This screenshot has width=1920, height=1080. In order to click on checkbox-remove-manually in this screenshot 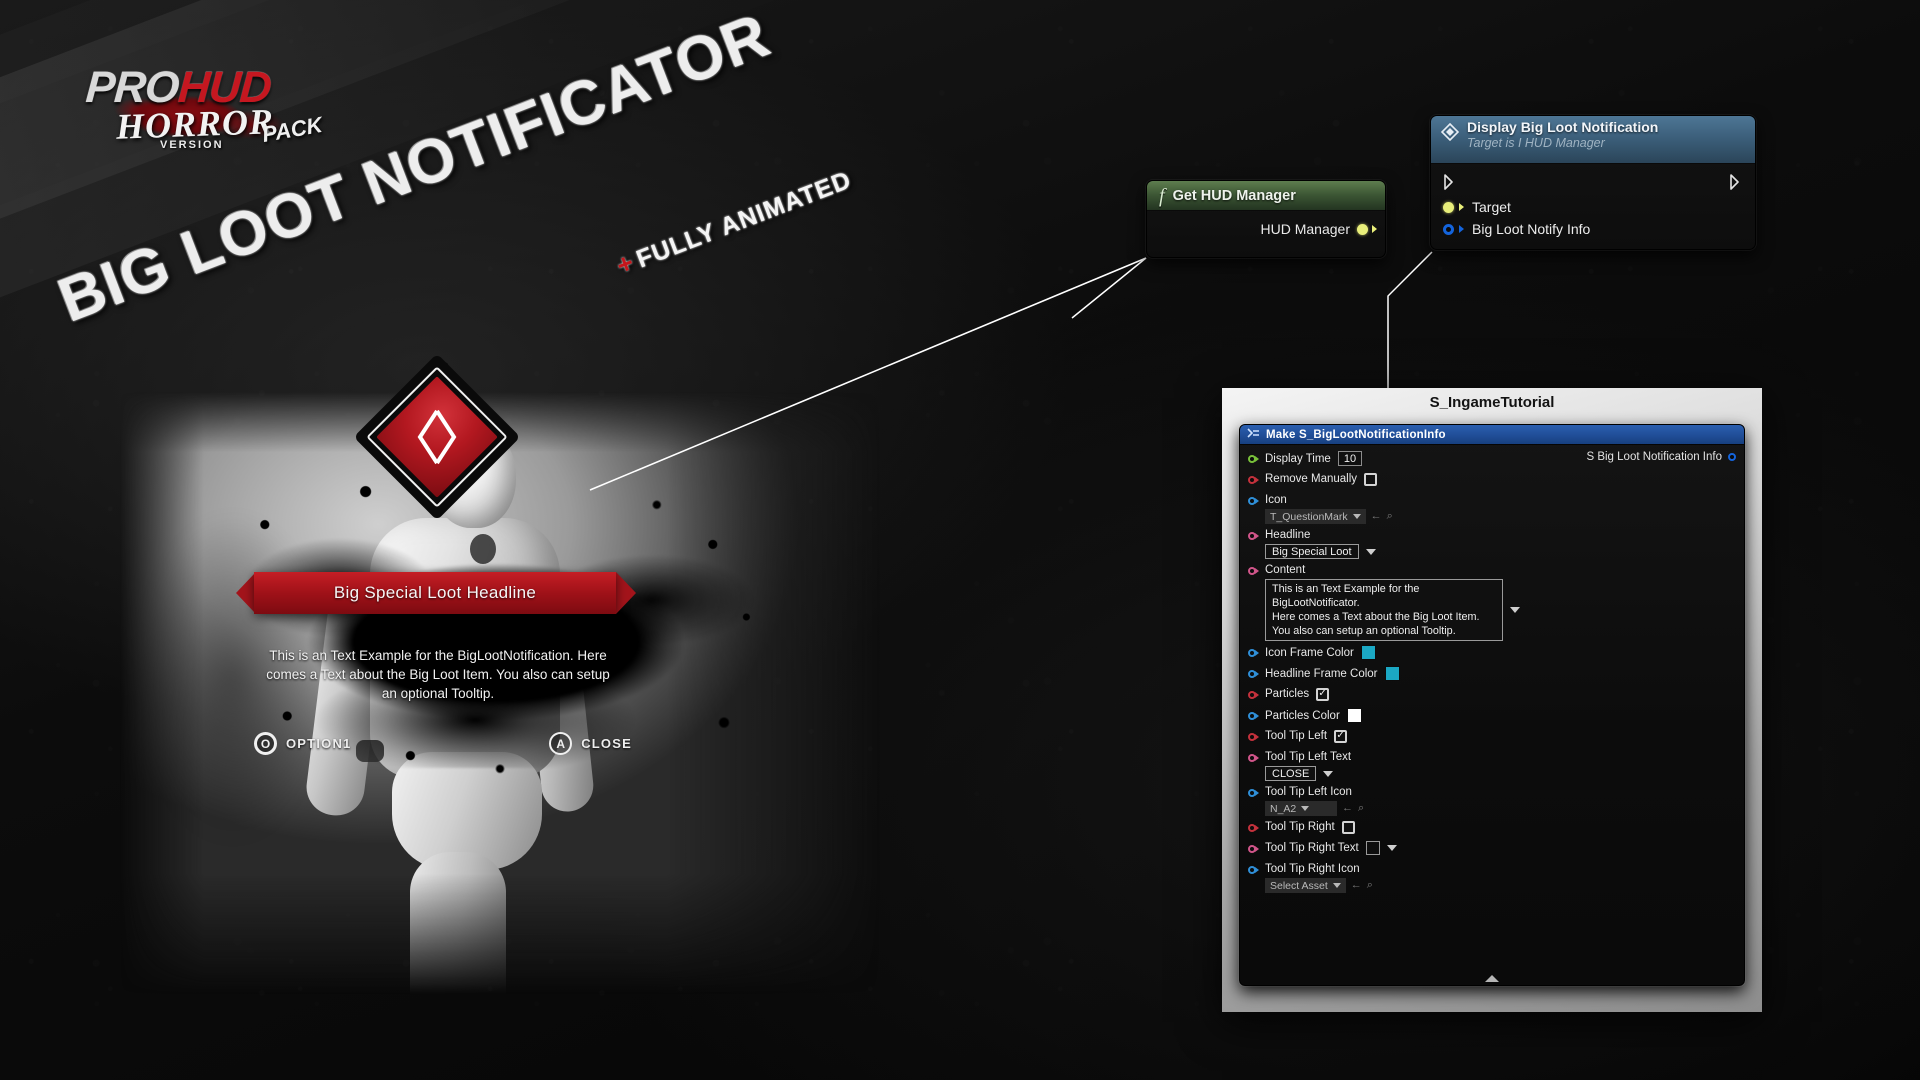, I will do `click(1371, 479)`.